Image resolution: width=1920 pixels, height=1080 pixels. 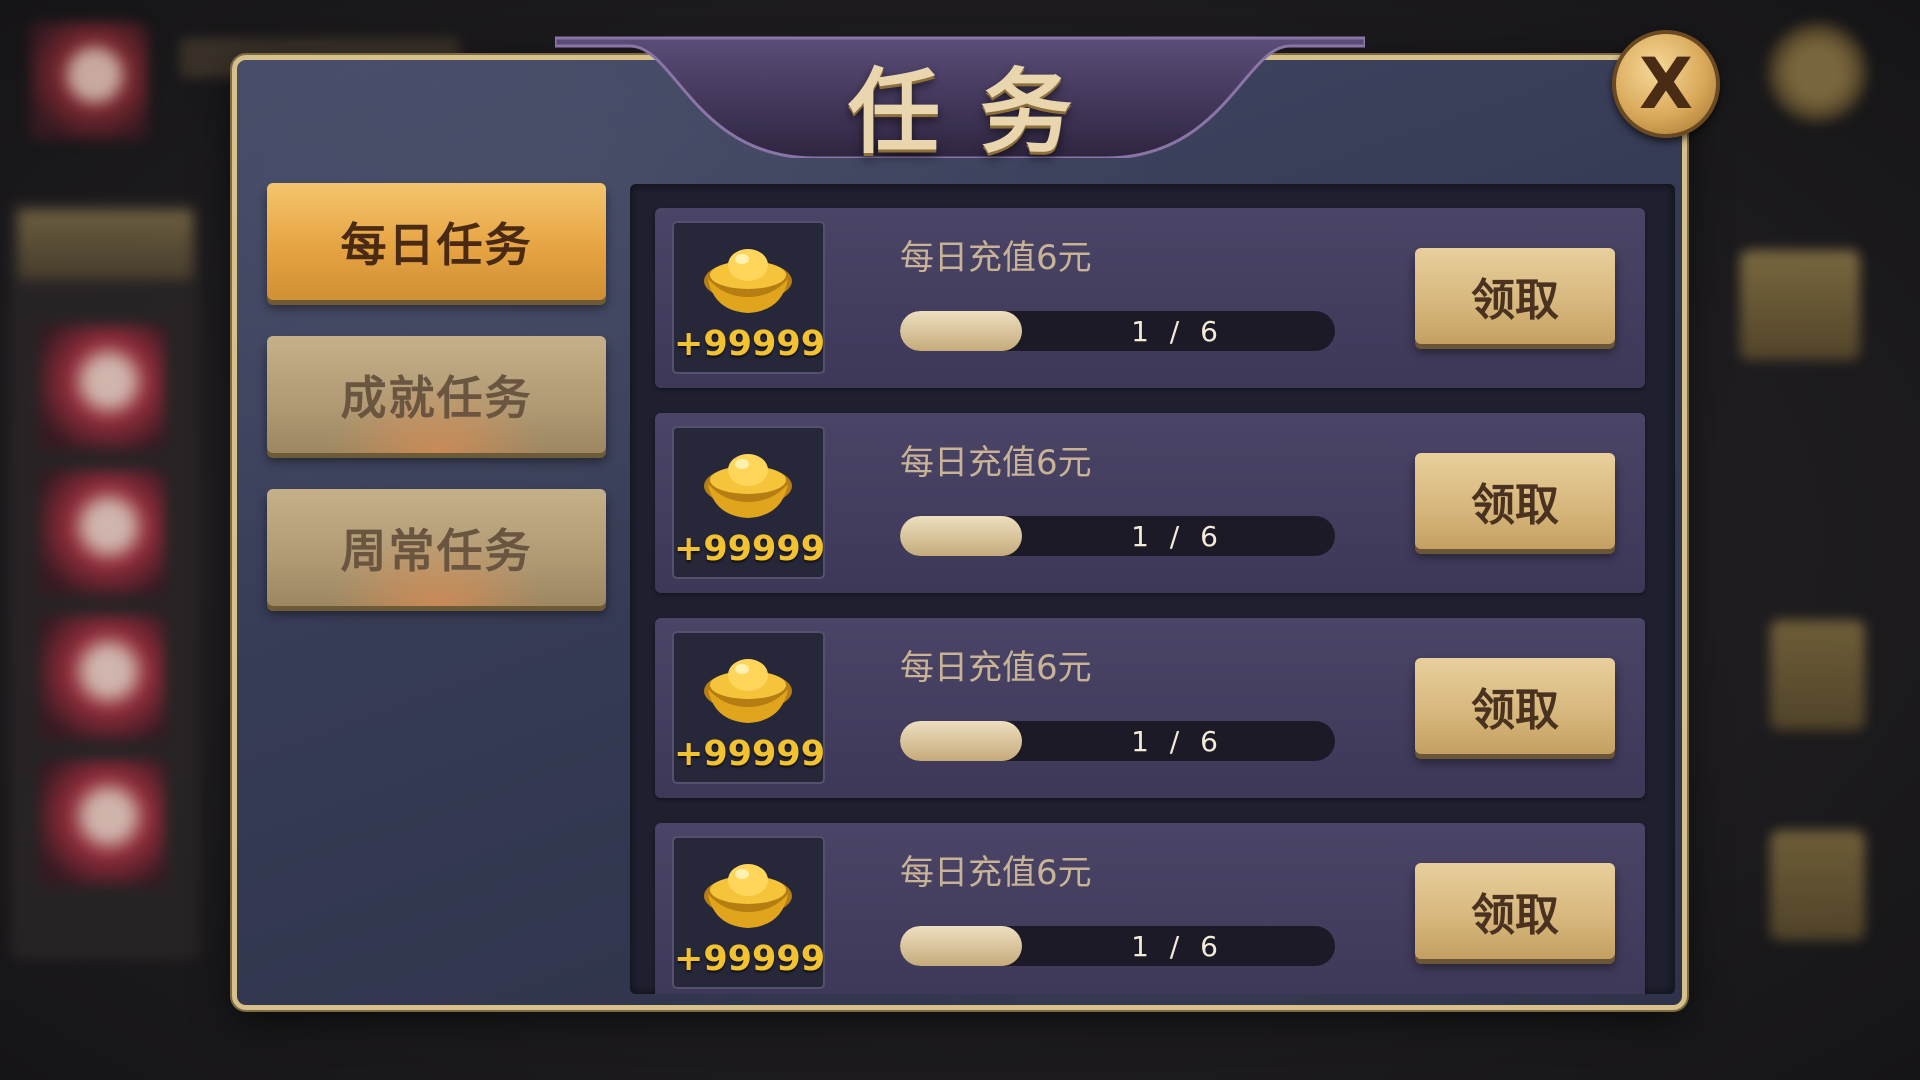 I want to click on side-panel-tabs, so click(x=105, y=245).